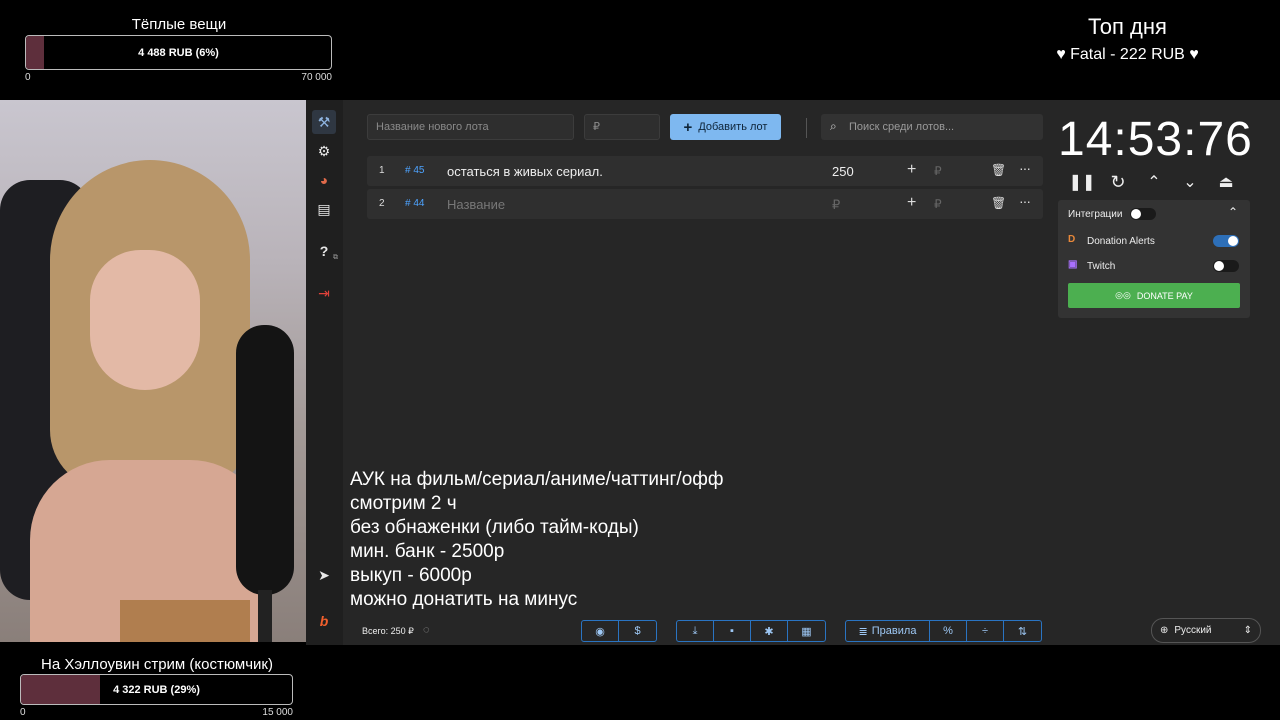  What do you see at coordinates (1123, 295) in the screenshot?
I see `donatepay-icon: ◎◎` at bounding box center [1123, 295].